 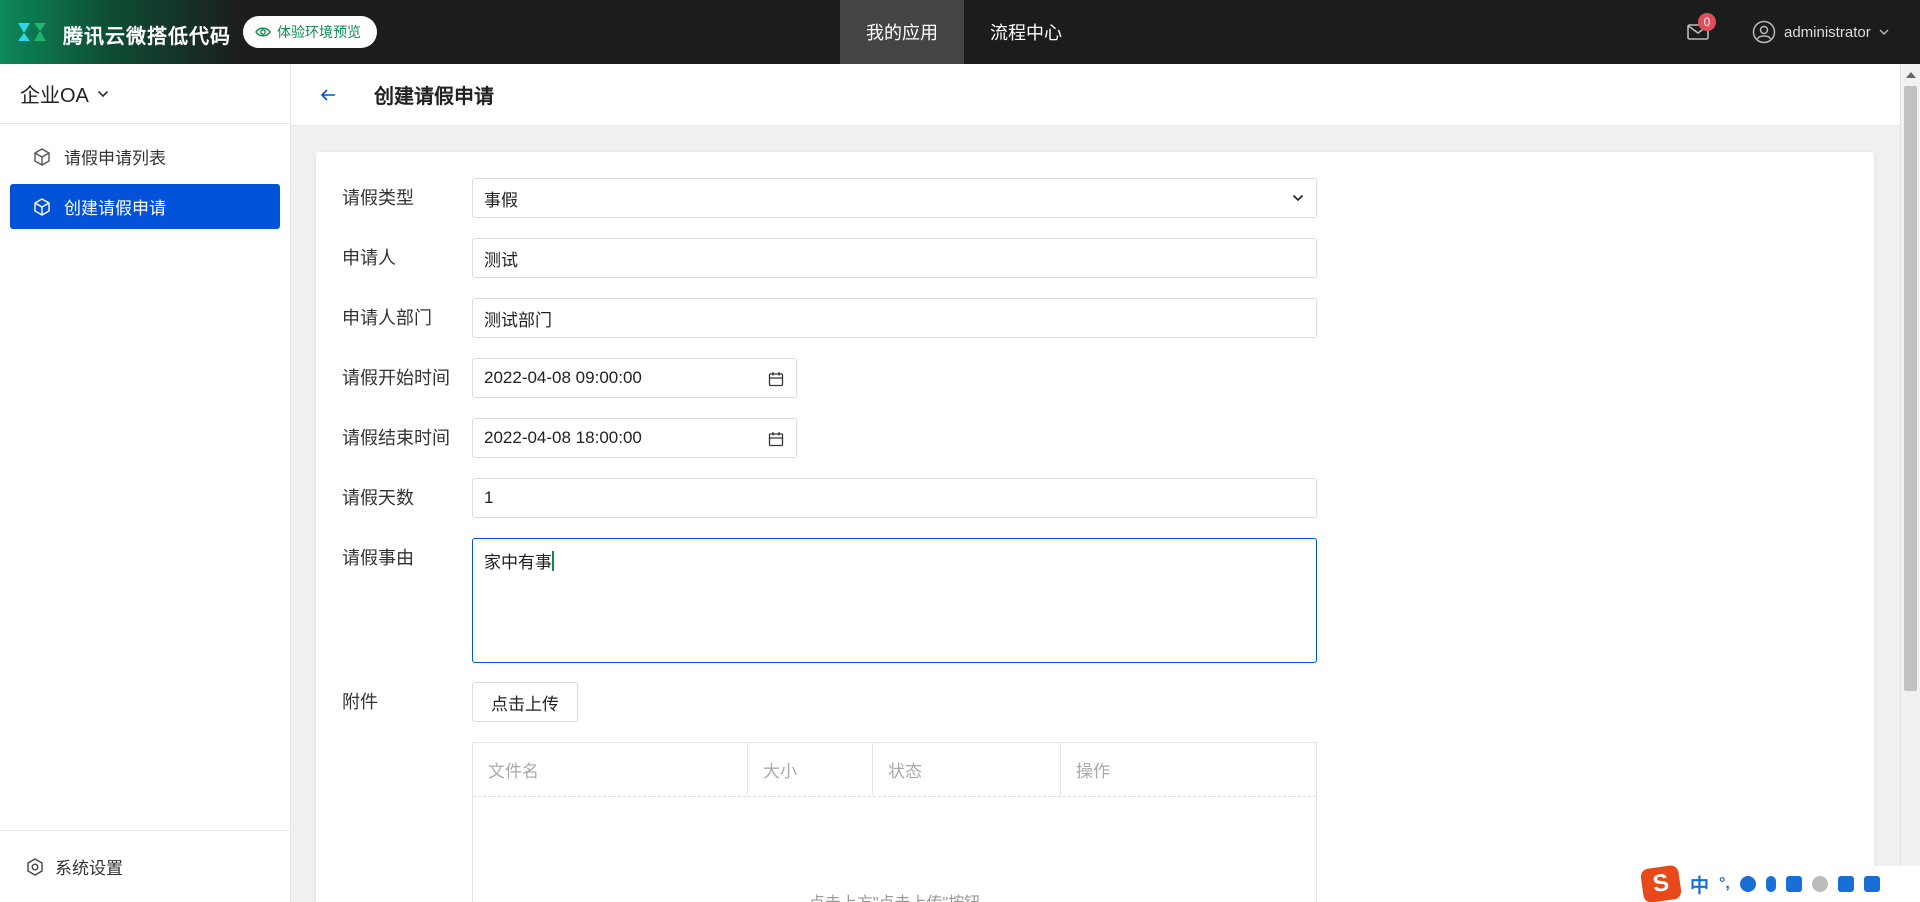 I want to click on form-row-days: 请假天数 1, so click(x=829, y=498).